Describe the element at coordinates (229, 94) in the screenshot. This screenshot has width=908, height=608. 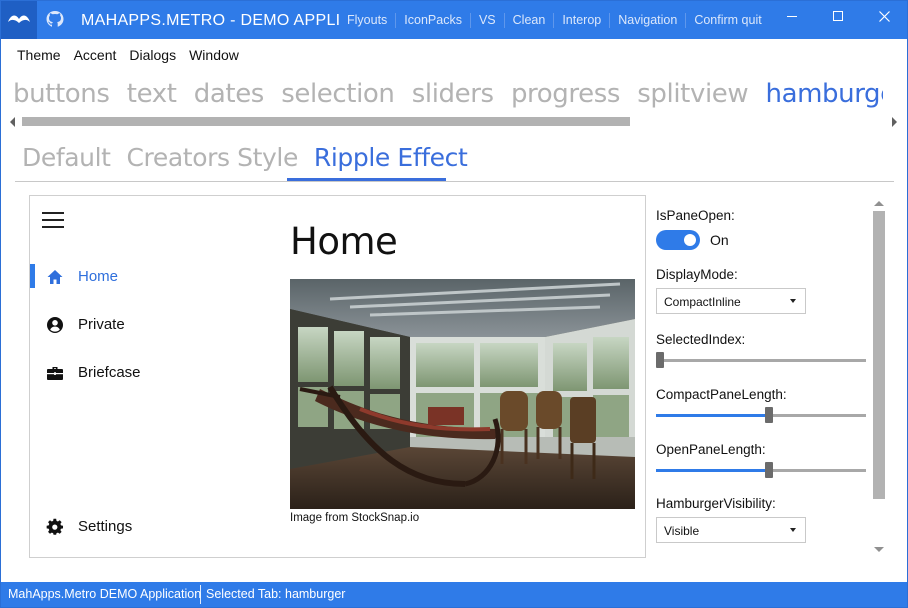
I see `tab-dates: dates` at that location.